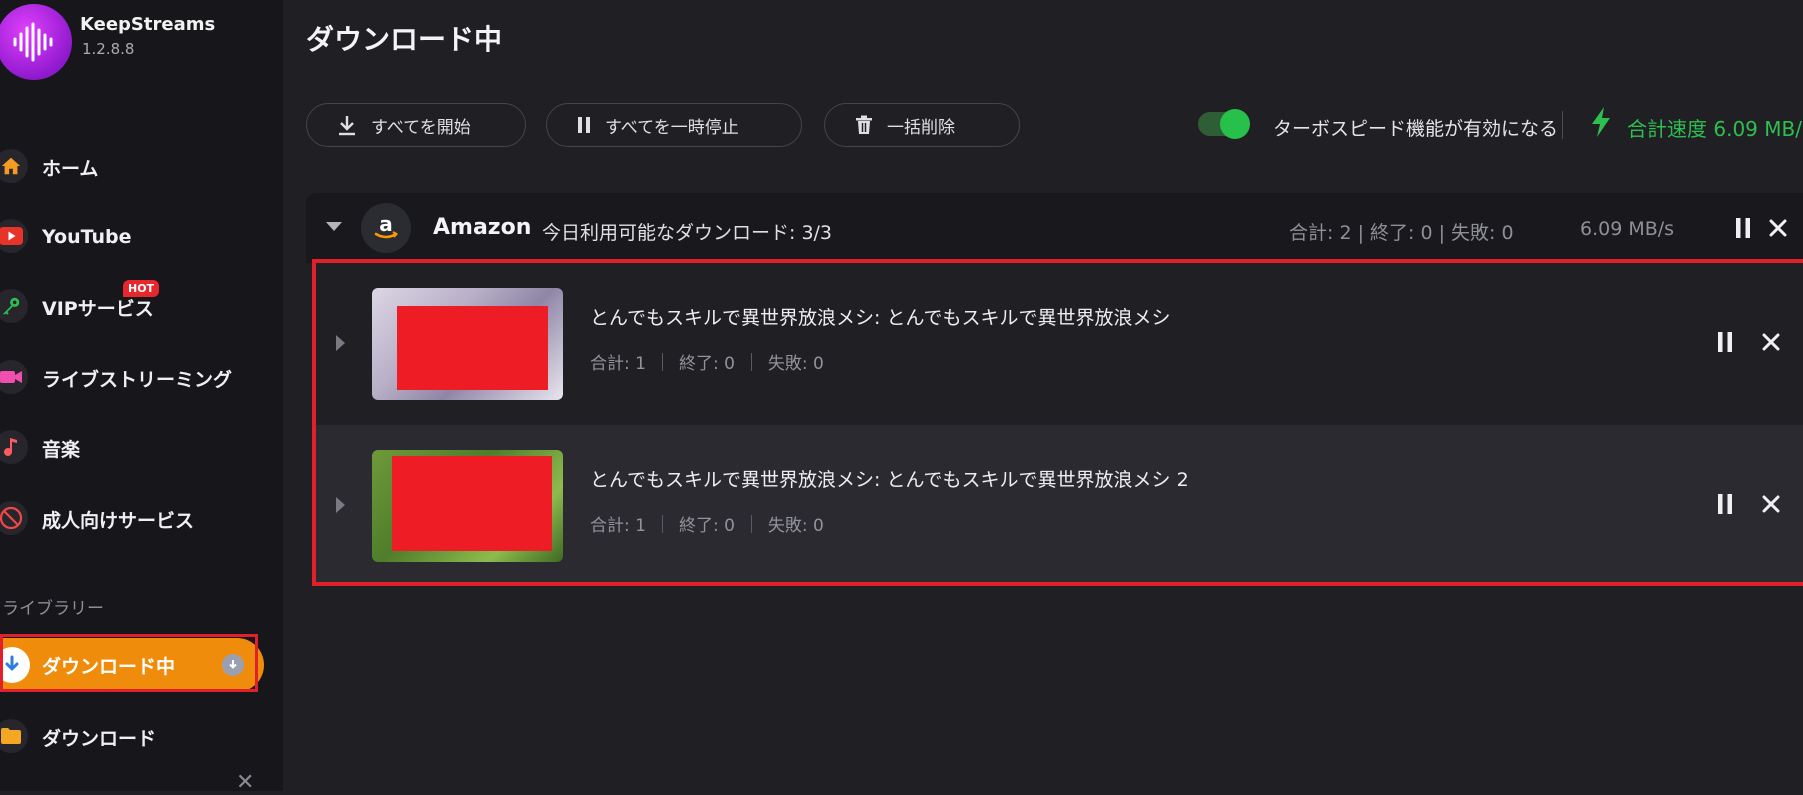 The image size is (1803, 795). I want to click on page-title: ダウンロード中, so click(404, 39).